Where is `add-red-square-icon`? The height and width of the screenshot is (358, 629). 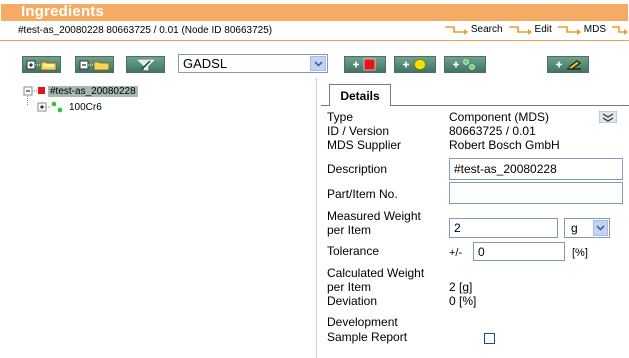 add-red-square-icon is located at coordinates (364, 64).